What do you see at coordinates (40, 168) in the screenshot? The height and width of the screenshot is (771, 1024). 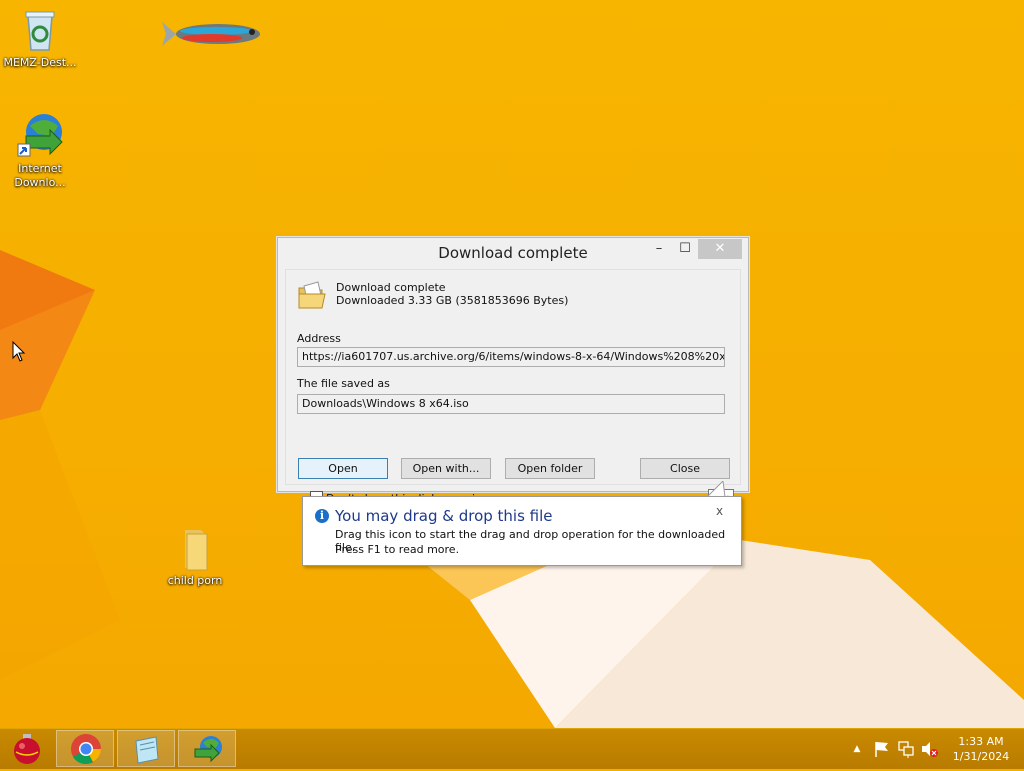 I see `idm-label-line1: Internet` at bounding box center [40, 168].